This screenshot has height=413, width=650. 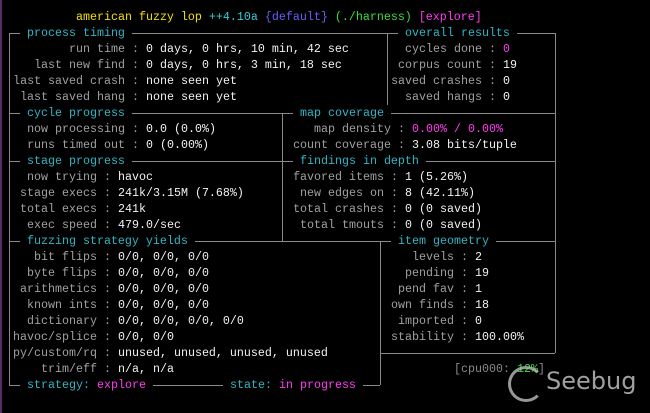 What do you see at coordinates (492, 337) in the screenshot?
I see `stat-value-stability: 100.00%` at bounding box center [492, 337].